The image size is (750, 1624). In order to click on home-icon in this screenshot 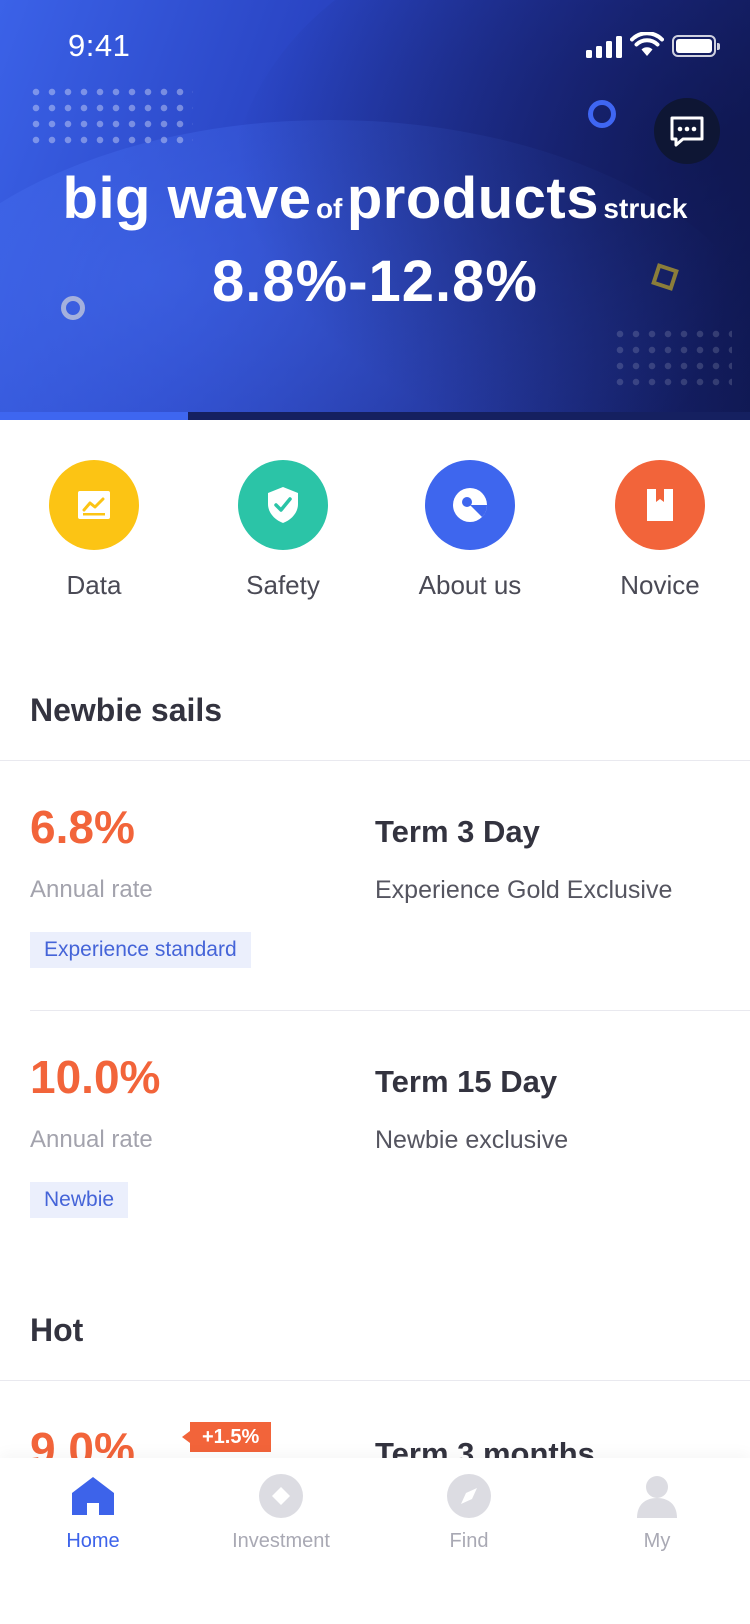, I will do `click(93, 1496)`.